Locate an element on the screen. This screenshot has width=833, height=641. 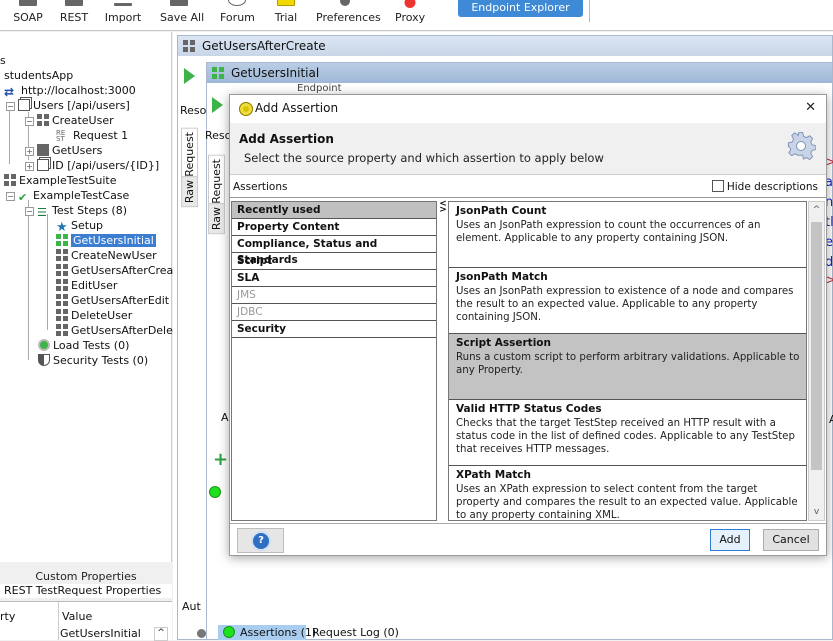
tree-item-getusersafteredit: GetUsersAfterEdit is located at coordinates (112, 300).